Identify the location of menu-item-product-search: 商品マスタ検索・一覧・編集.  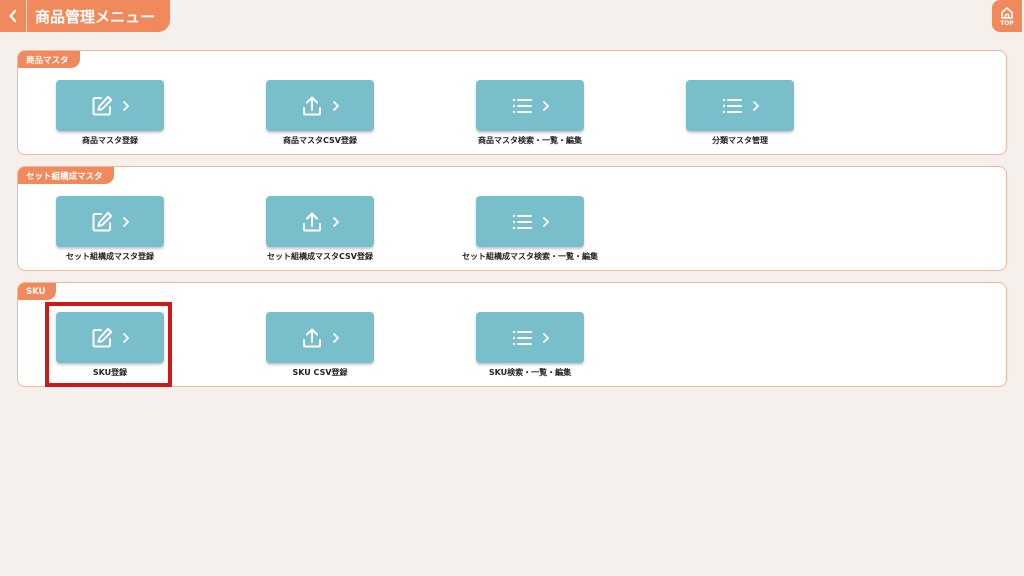
(530, 115).